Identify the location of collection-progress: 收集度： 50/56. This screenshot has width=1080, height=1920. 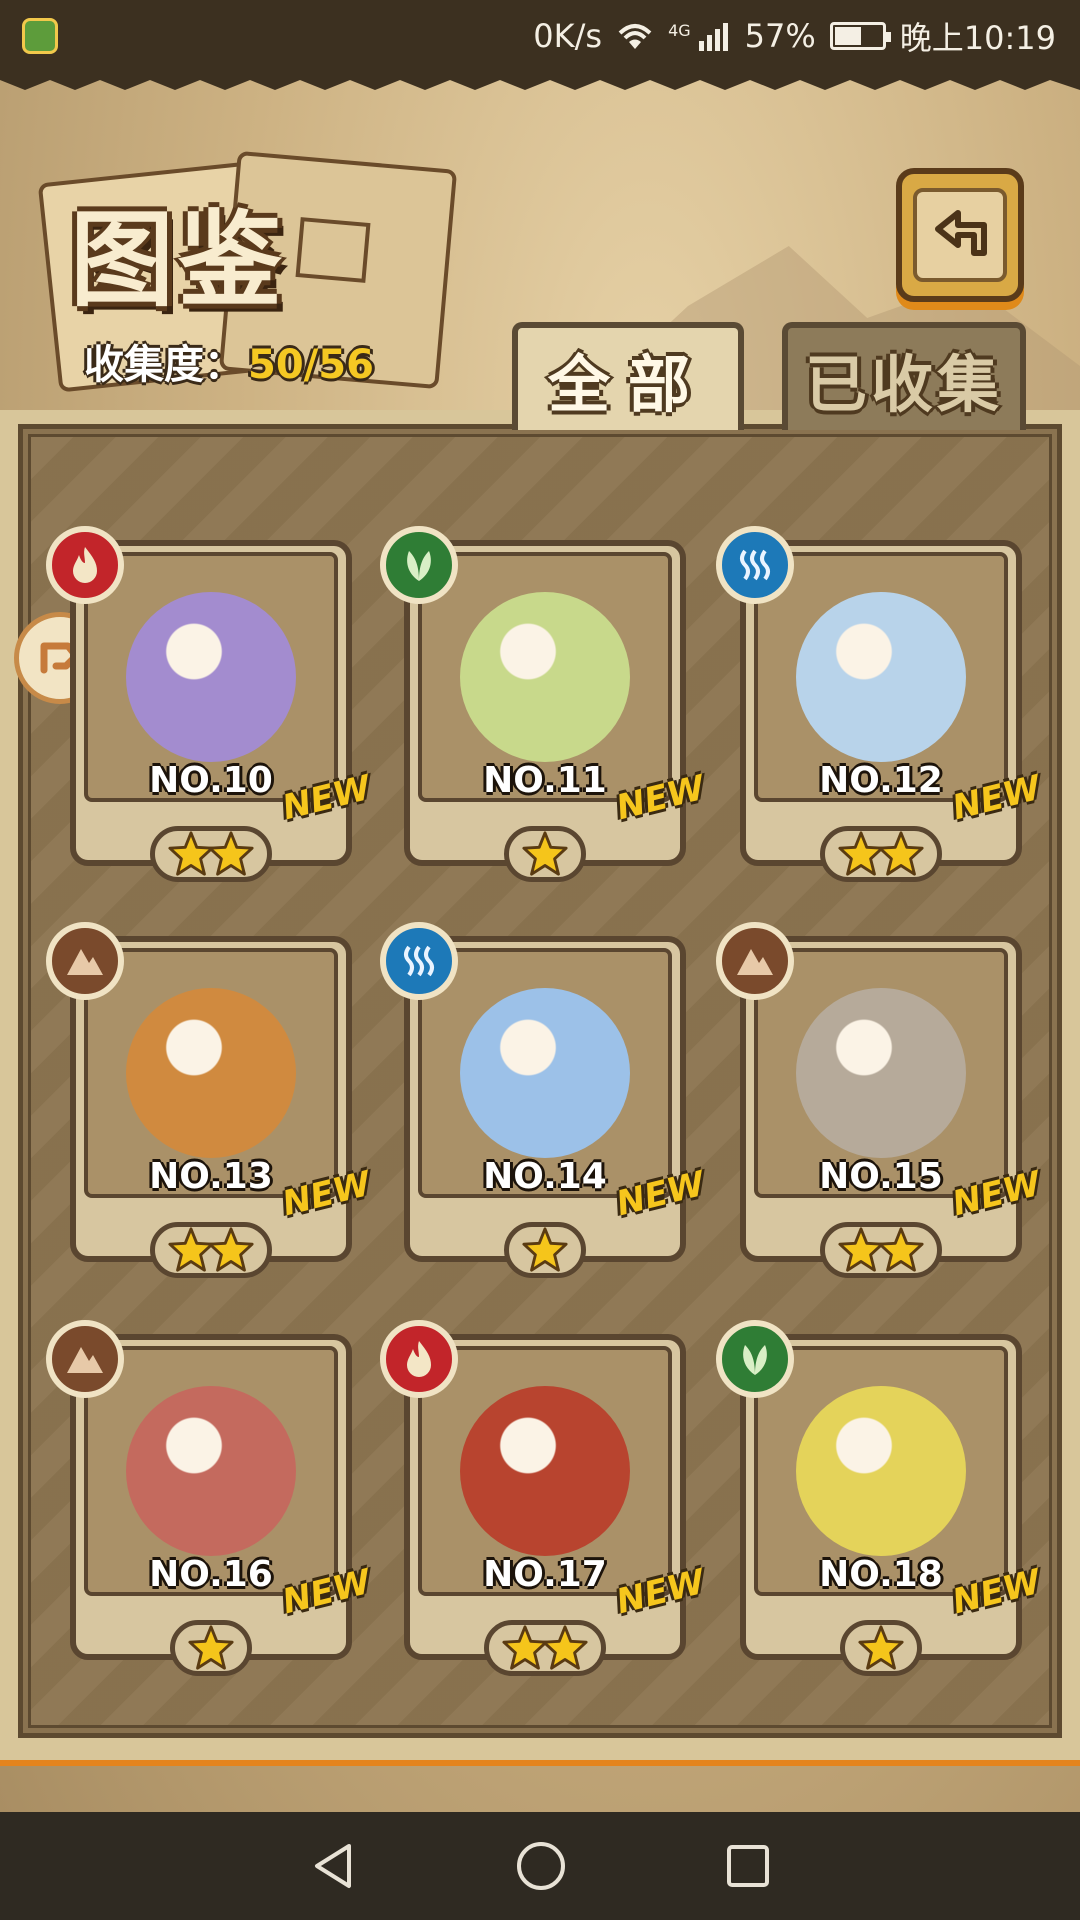
(229, 361).